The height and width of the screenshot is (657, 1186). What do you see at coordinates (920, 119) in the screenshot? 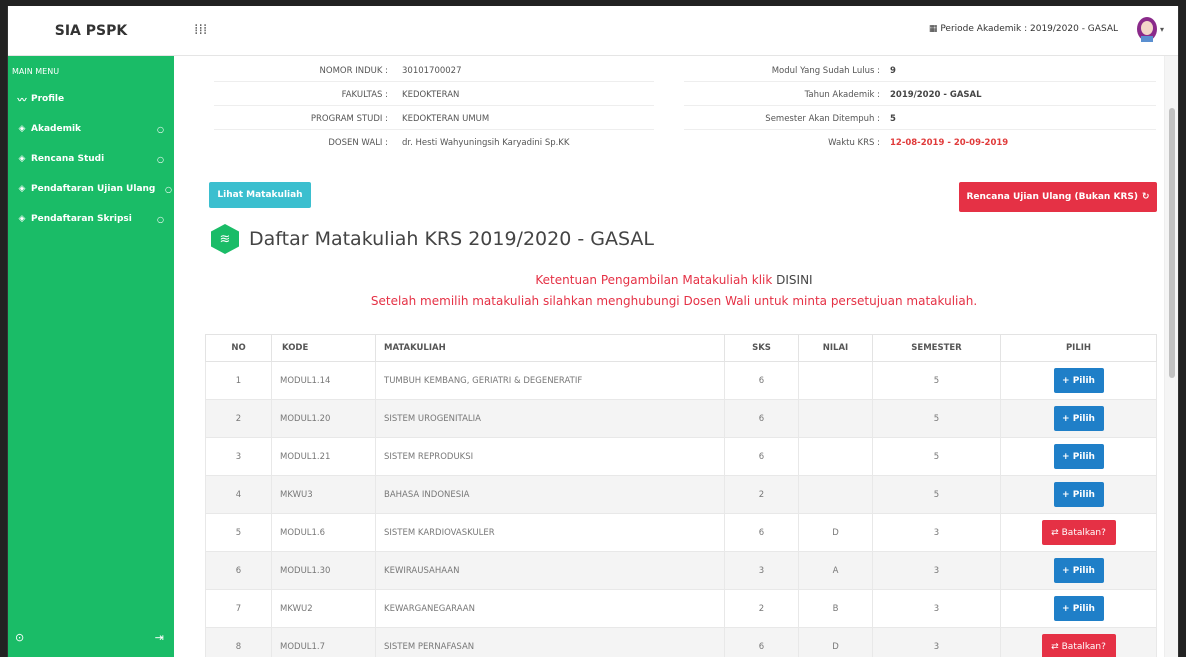
I see `info-row-semester: Semester Akan Ditempuh : 5` at bounding box center [920, 119].